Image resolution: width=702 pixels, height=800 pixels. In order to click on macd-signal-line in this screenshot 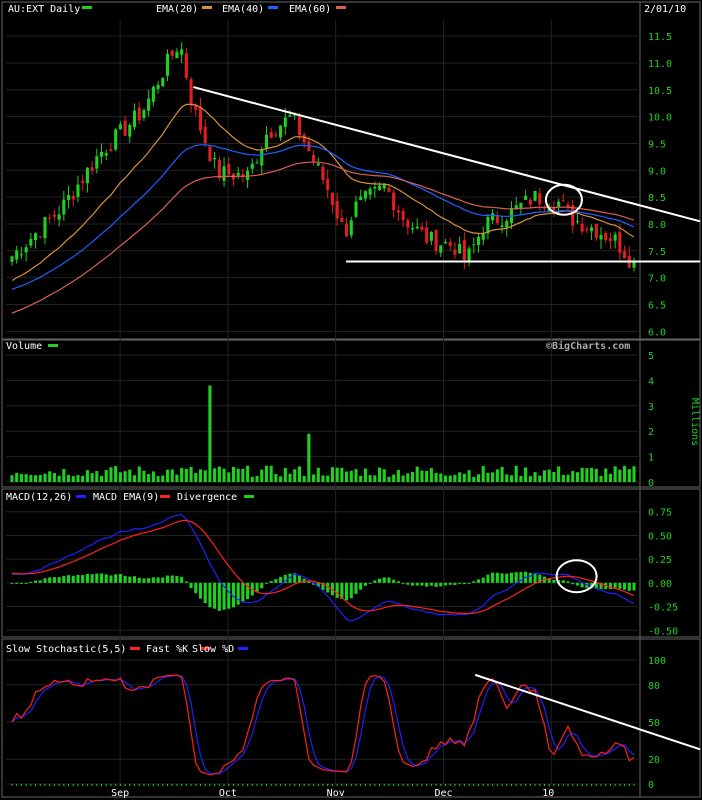, I will do `click(323, 567)`.